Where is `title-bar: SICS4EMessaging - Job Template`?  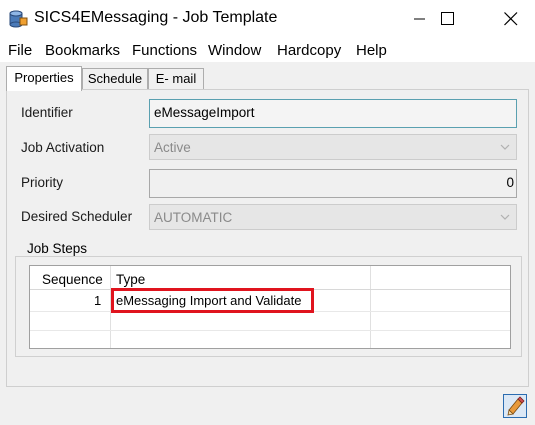 title-bar: SICS4EMessaging - Job Template is located at coordinates (267, 19).